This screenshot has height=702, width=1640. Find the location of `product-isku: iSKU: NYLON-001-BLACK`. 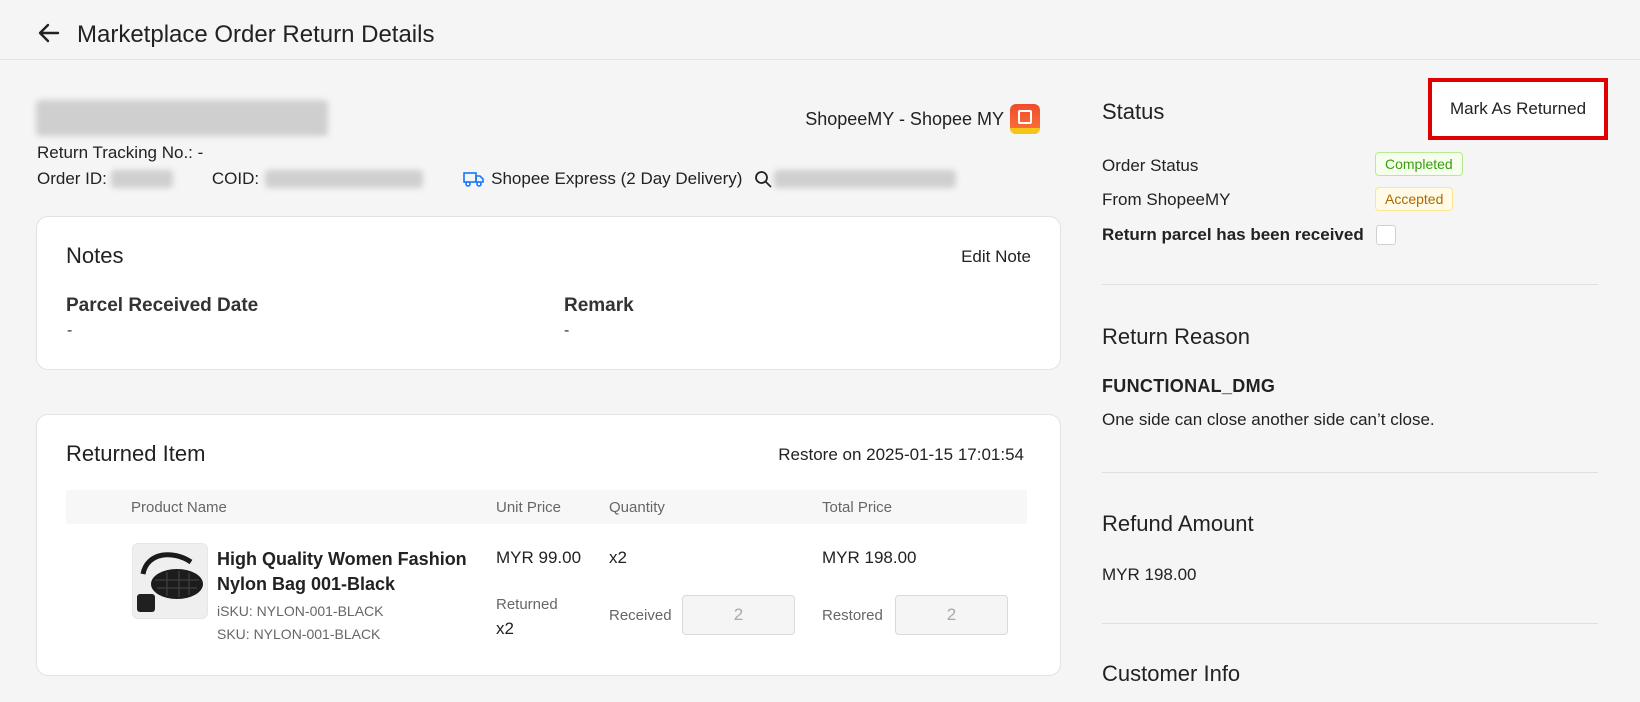

product-isku: iSKU: NYLON-001-BLACK is located at coordinates (300, 611).